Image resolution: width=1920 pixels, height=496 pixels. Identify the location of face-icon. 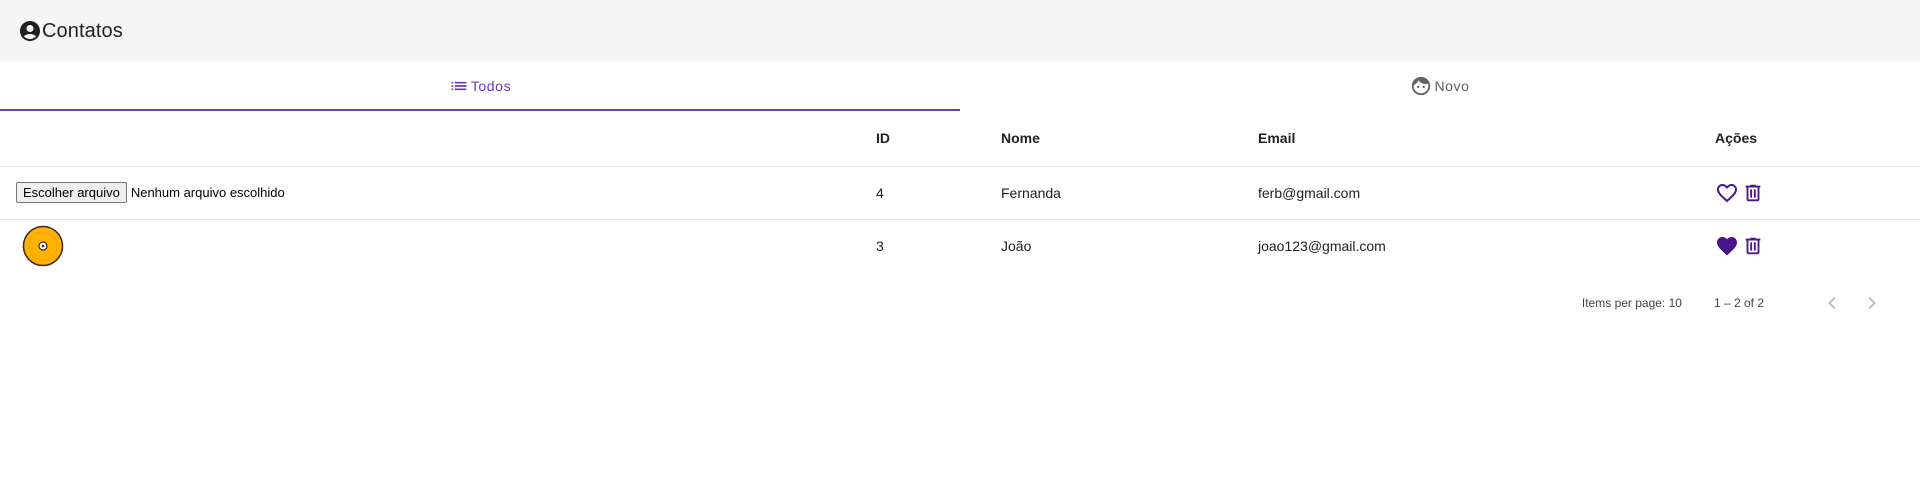
(1421, 86).